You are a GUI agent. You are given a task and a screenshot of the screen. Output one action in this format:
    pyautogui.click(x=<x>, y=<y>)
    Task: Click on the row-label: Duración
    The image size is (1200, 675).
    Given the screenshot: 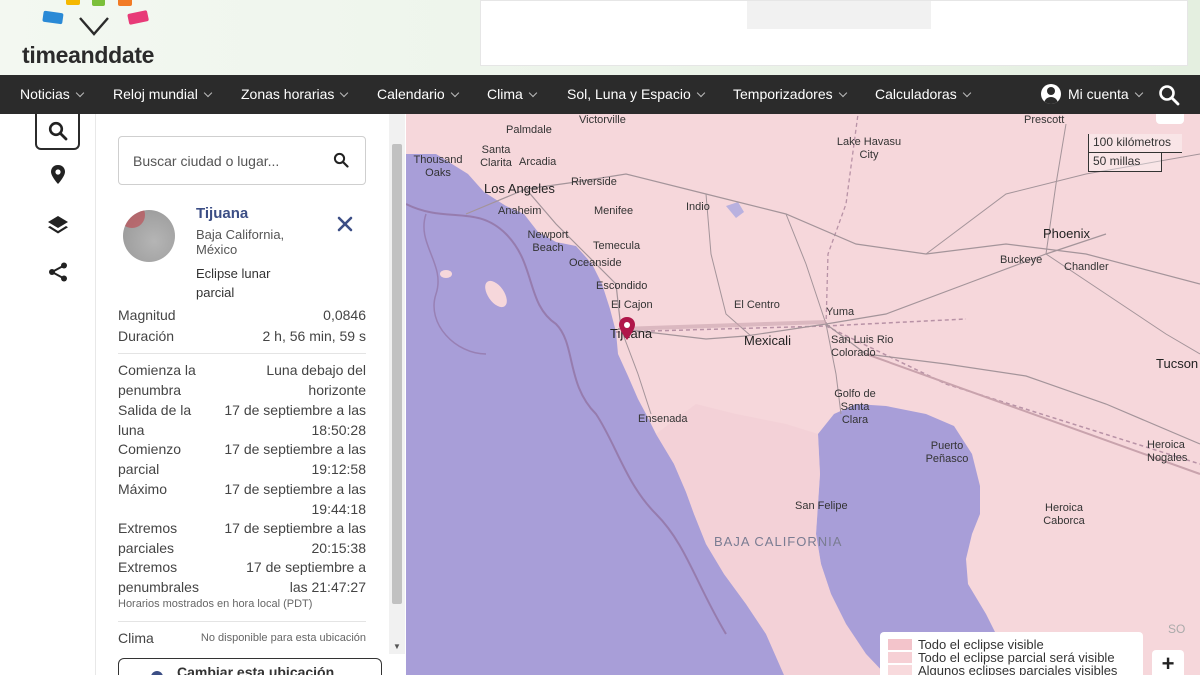 What is the action you would take?
    pyautogui.click(x=146, y=336)
    